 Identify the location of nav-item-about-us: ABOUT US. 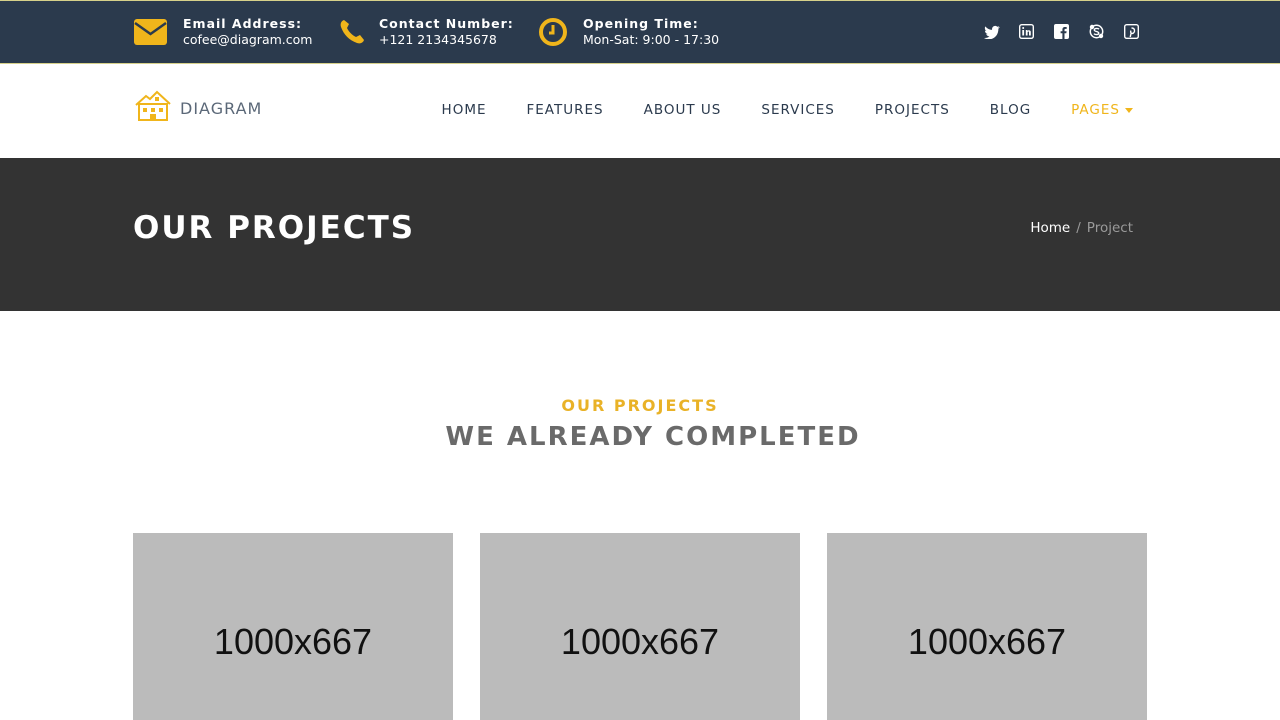
(683, 110).